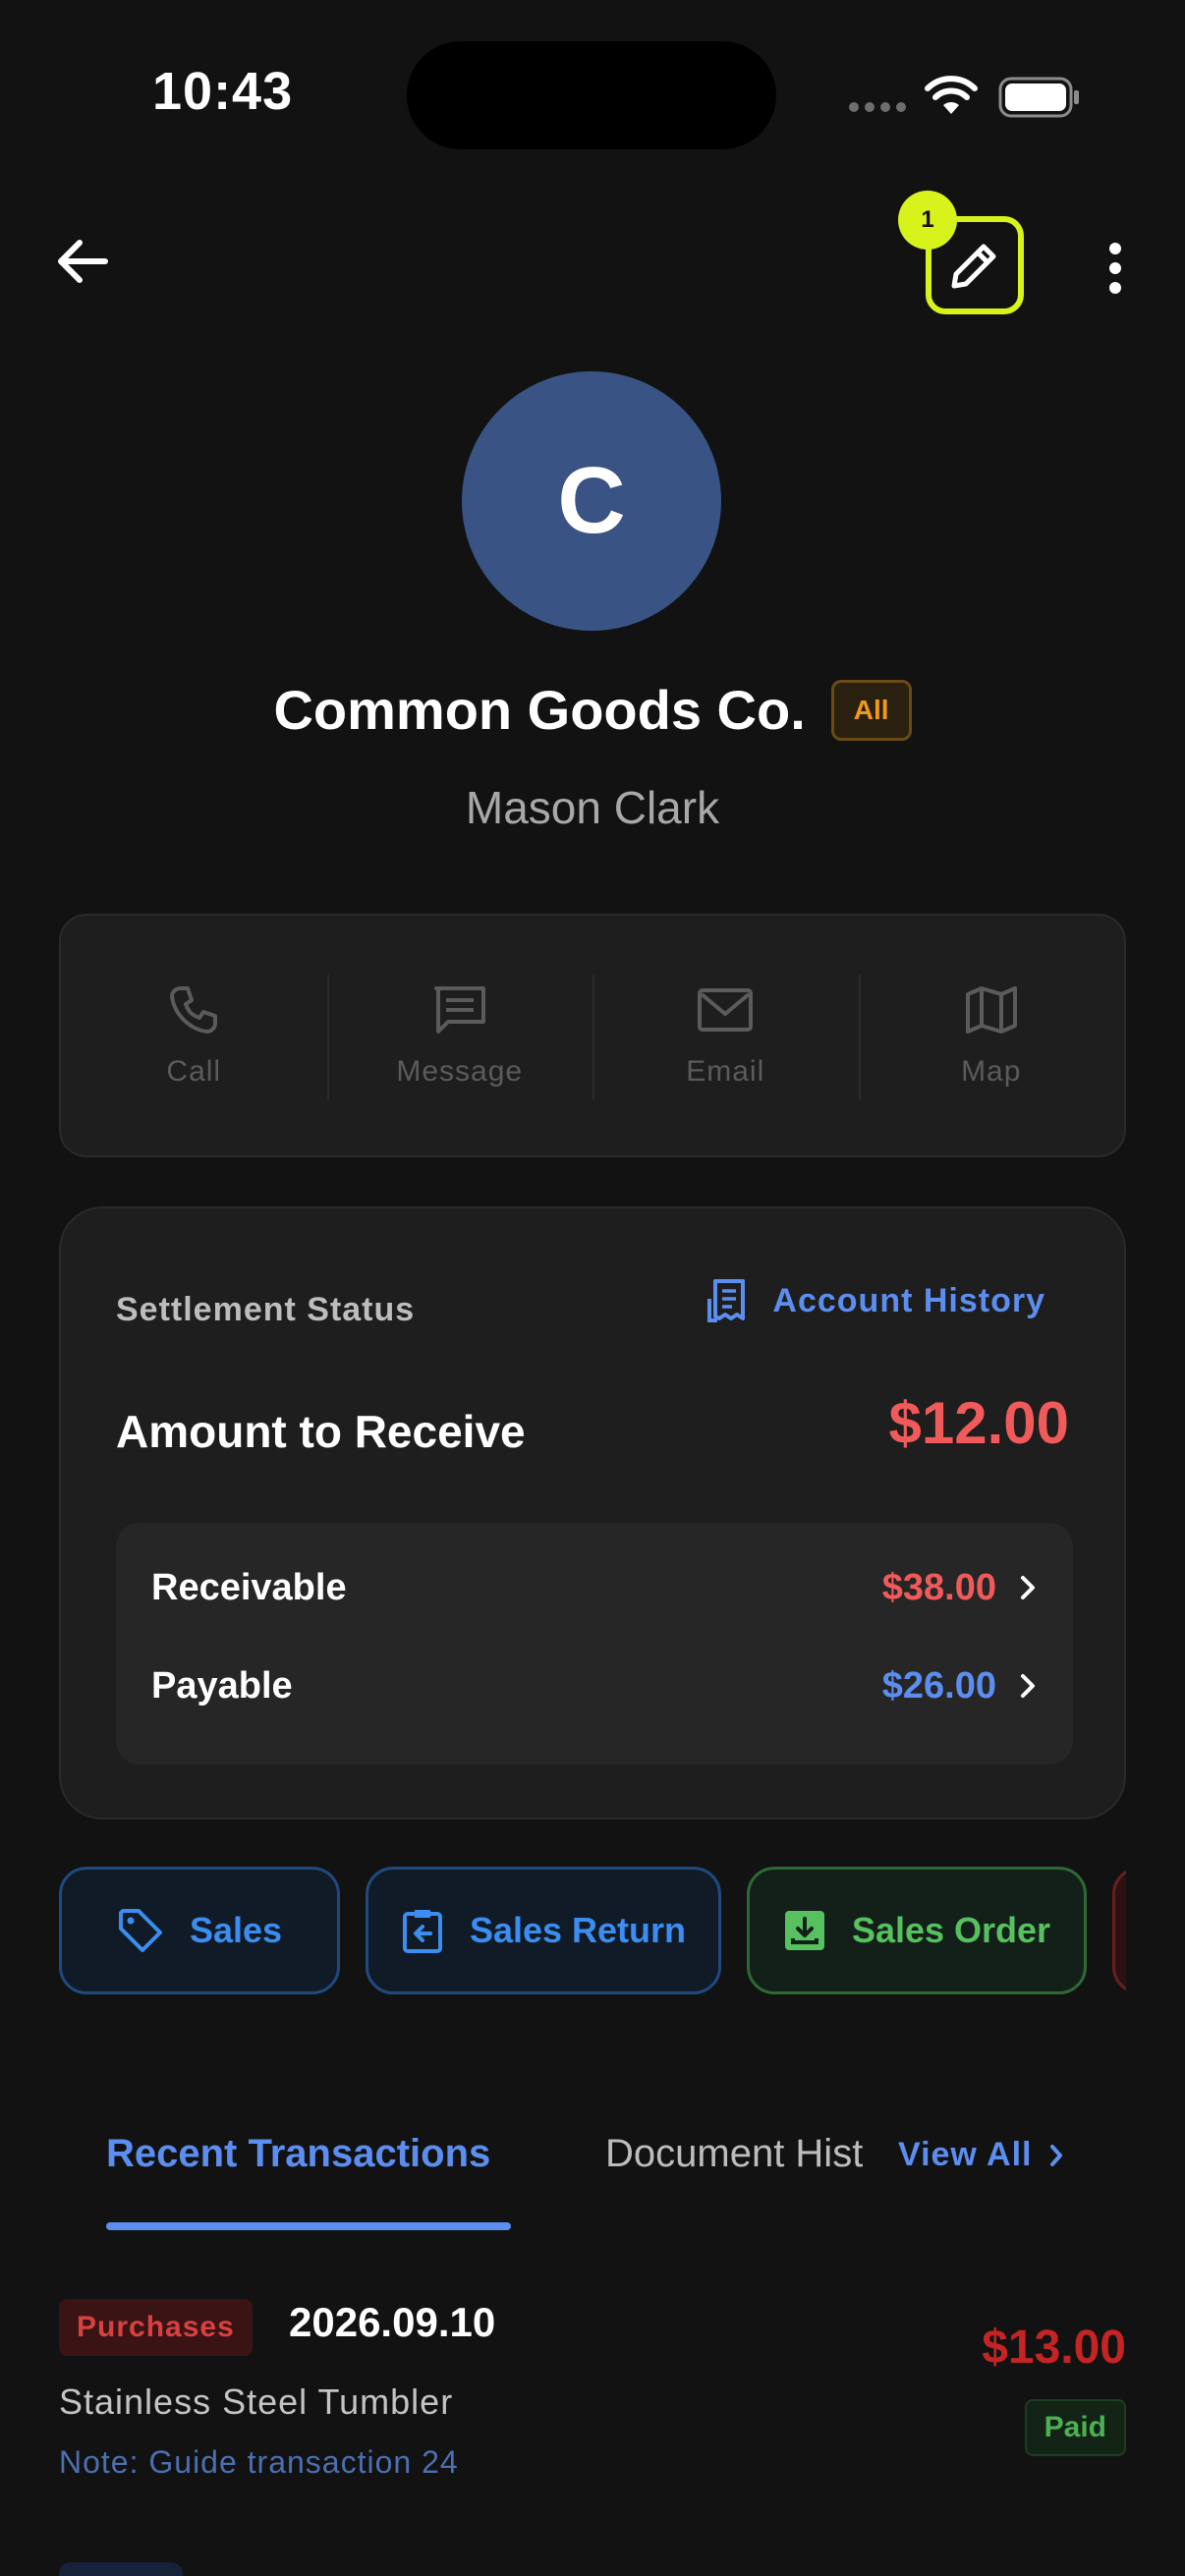  What do you see at coordinates (321, 1431) in the screenshot?
I see `amount-to-receive-label: Amount to Receive` at bounding box center [321, 1431].